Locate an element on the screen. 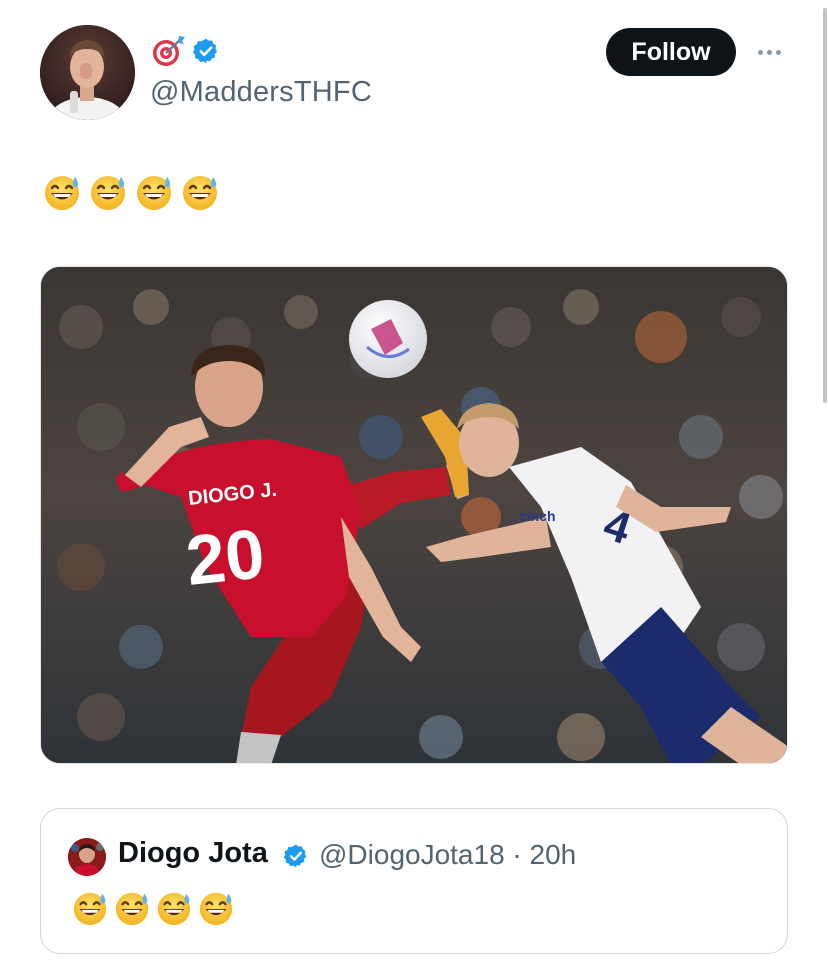 Image resolution: width=828 pixels, height=961 pixels. quoted-handle-time: @DiogoJota18 · 20h is located at coordinates (447, 855).